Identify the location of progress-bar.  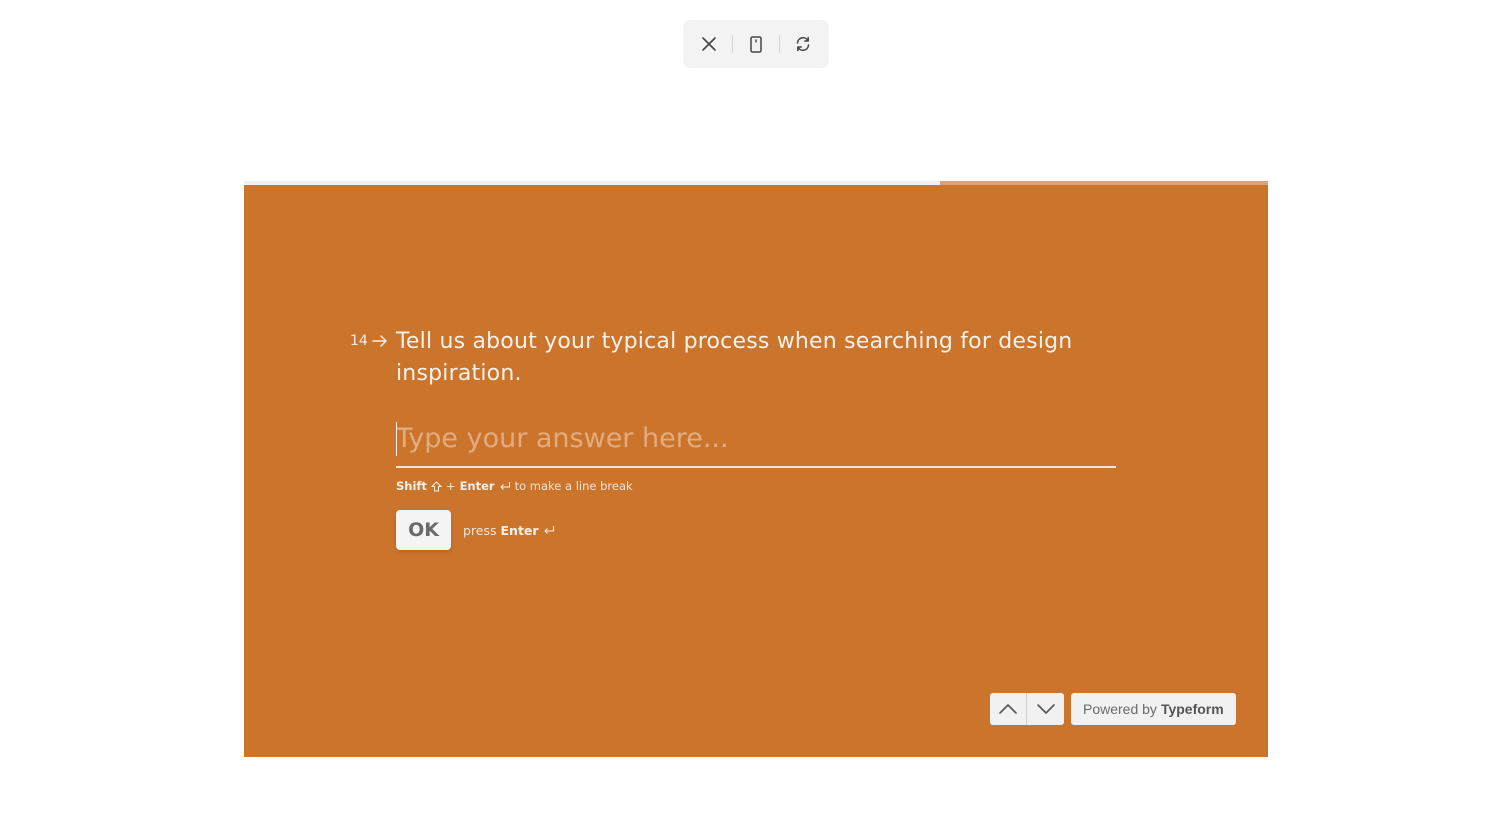
(756, 183).